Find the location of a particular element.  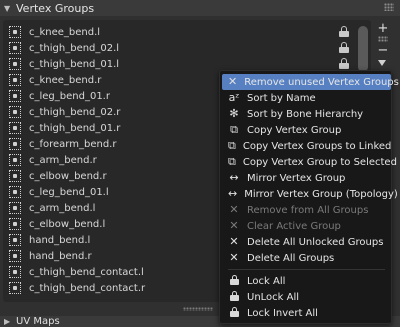

menu-item-unlock-all: UnLock All is located at coordinates (306, 297).